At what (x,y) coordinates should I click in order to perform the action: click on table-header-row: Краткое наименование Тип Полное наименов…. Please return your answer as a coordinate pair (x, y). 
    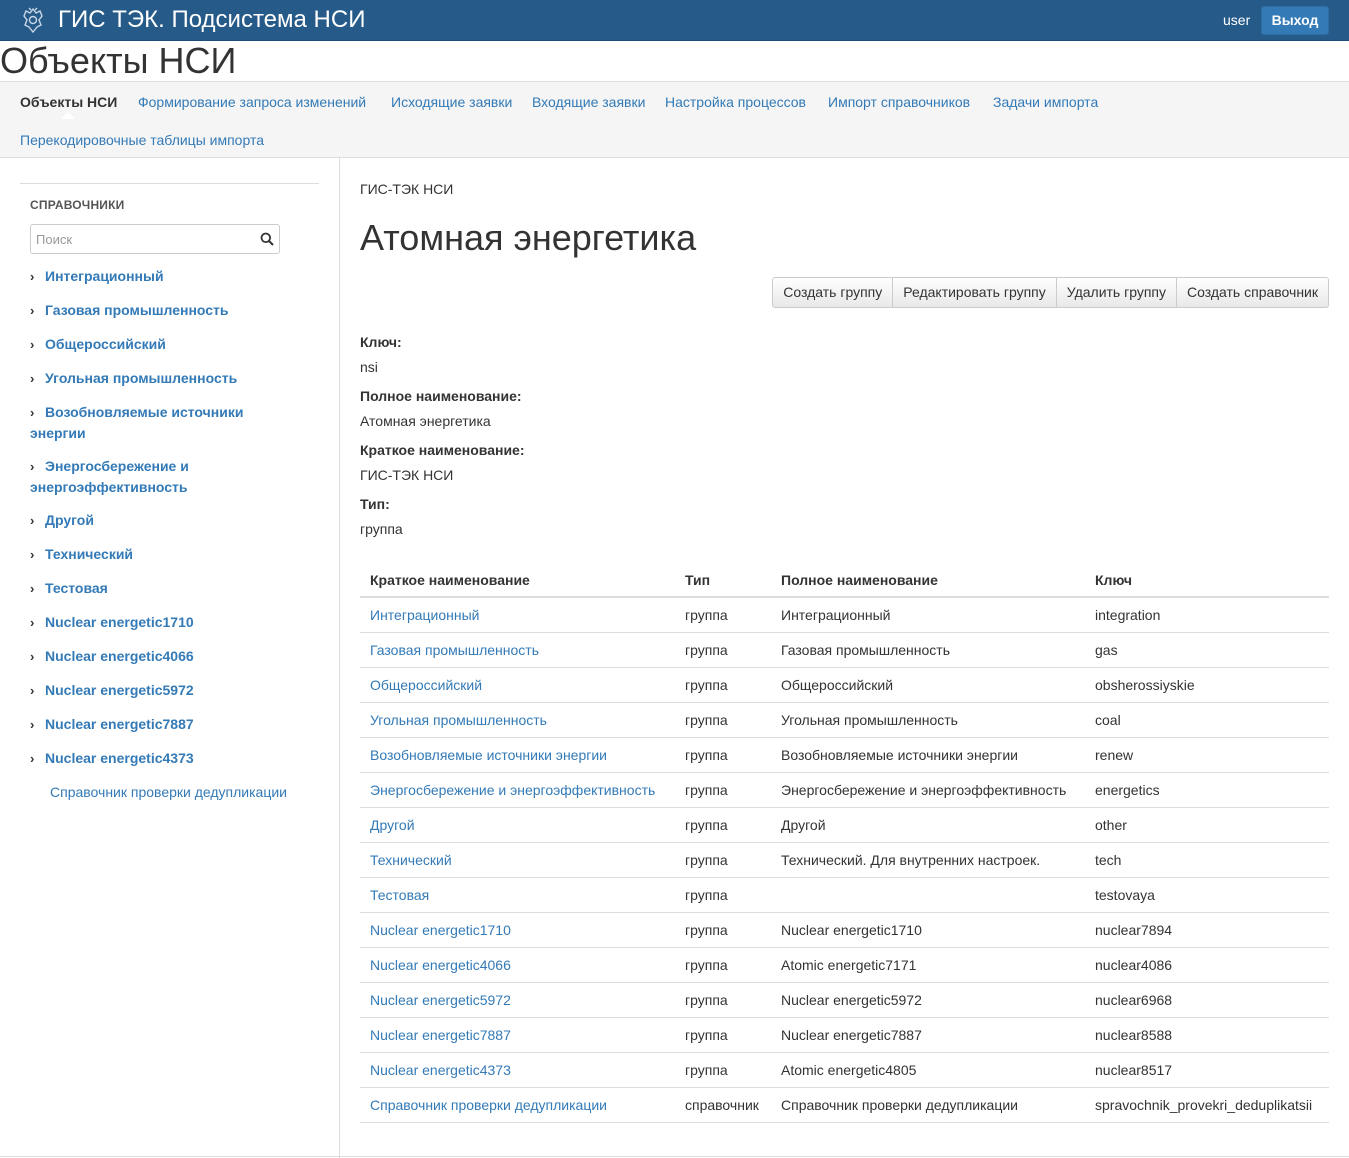
    Looking at the image, I should click on (844, 580).